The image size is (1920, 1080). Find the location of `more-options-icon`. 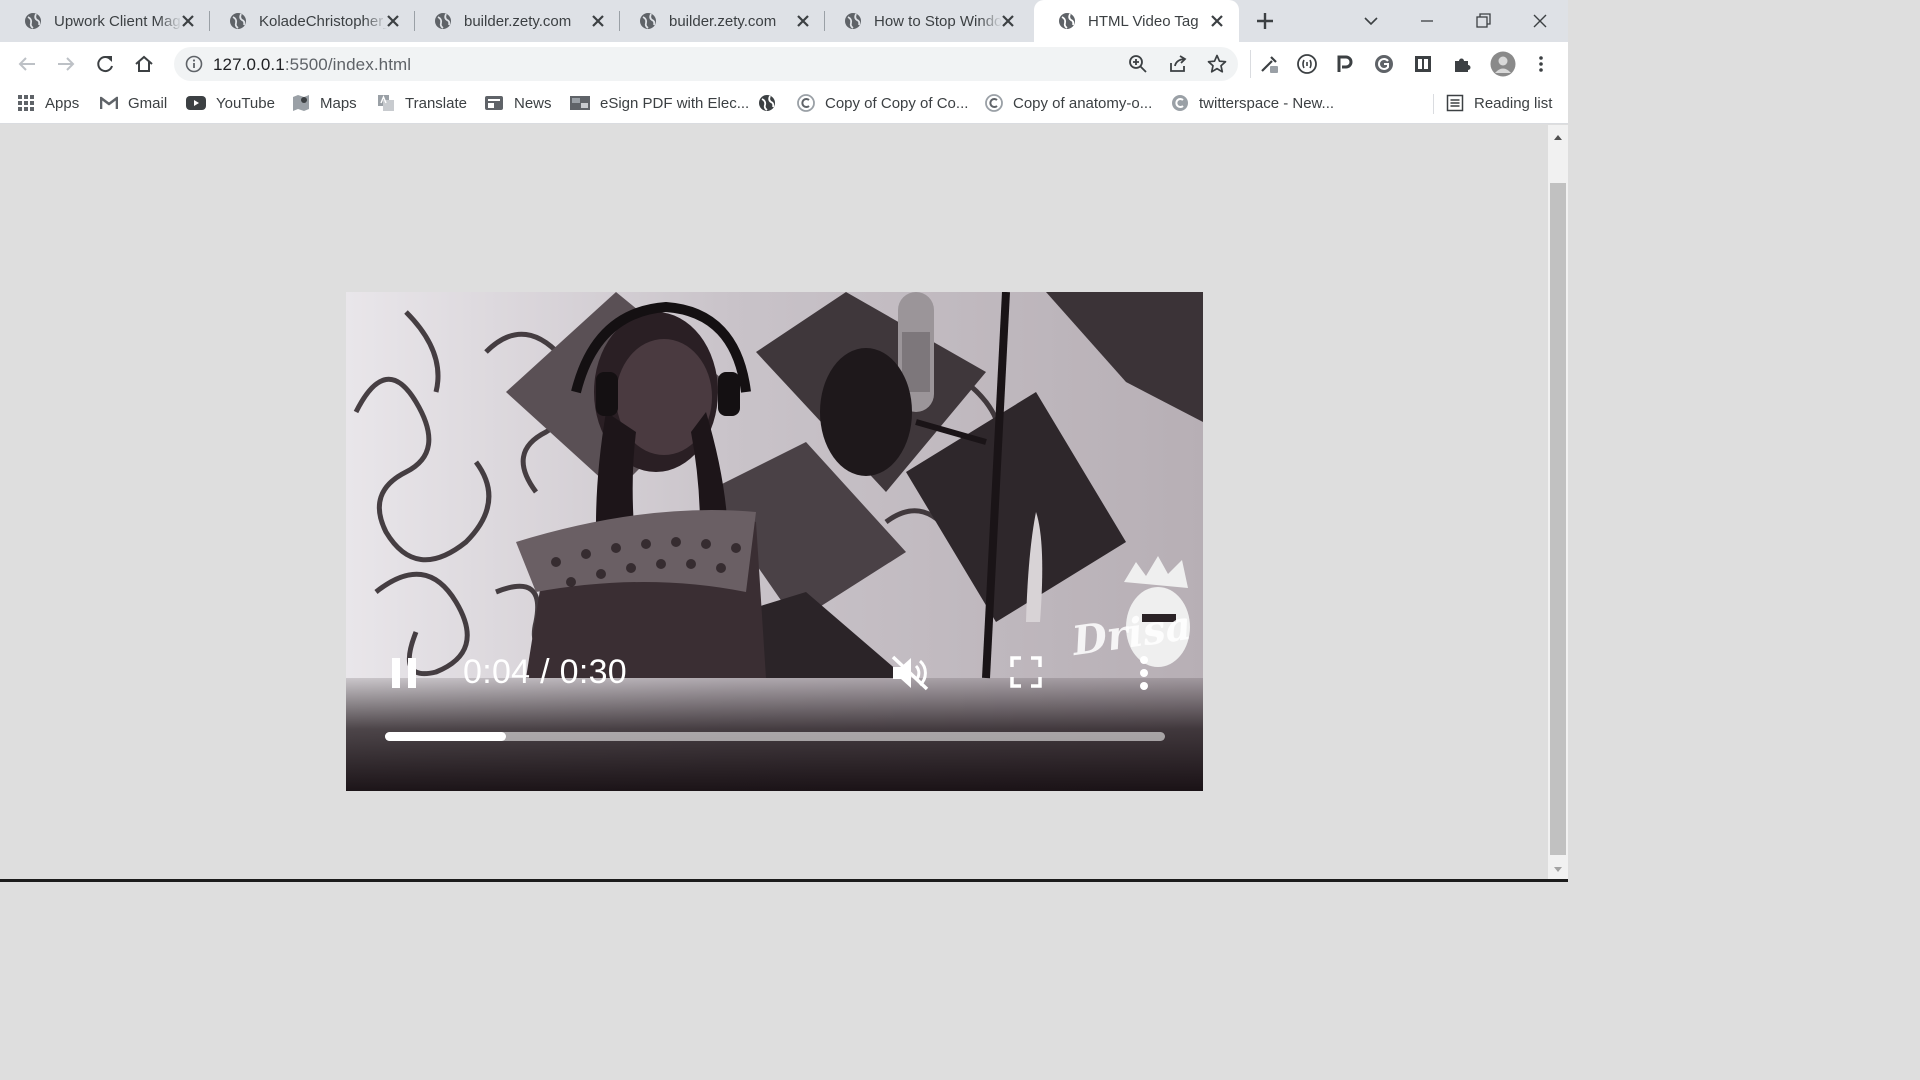

more-options-icon is located at coordinates (1144, 673).